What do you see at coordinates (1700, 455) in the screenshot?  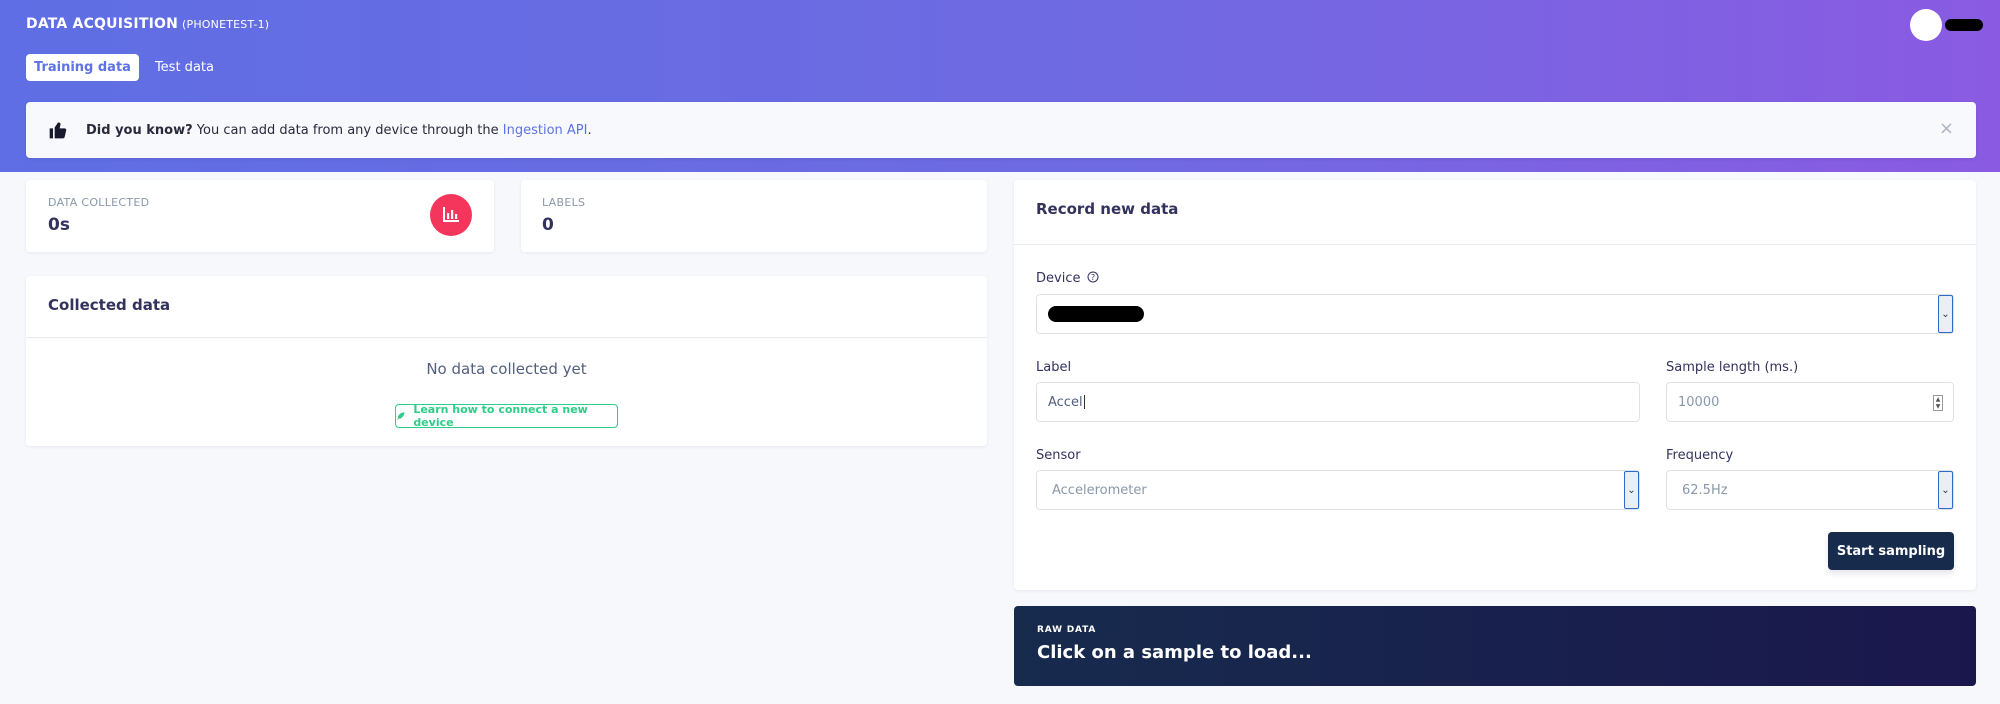 I see `frequency-label: Frequency` at bounding box center [1700, 455].